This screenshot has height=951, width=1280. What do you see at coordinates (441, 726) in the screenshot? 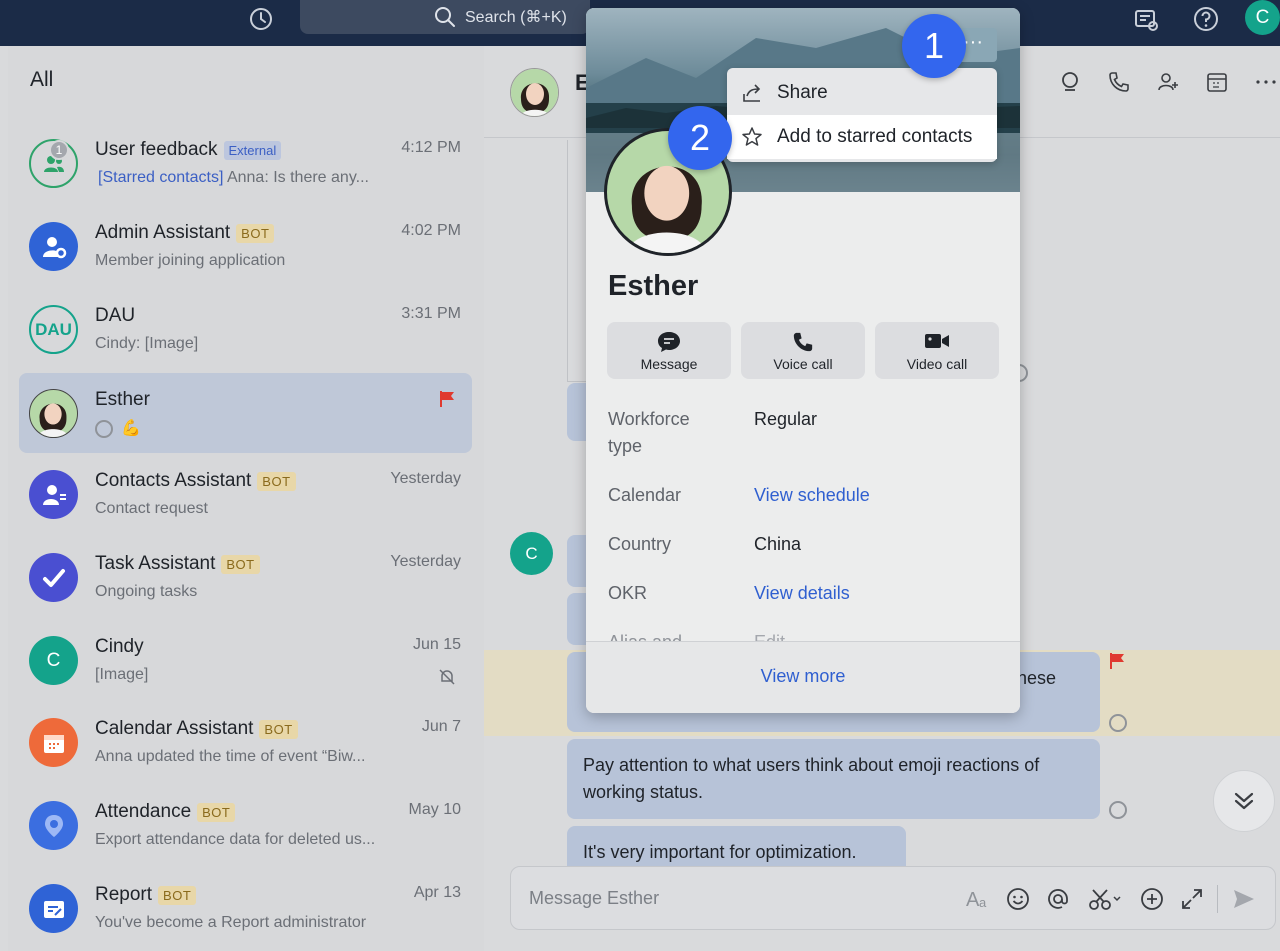
I see `chat-time: Jun 7` at bounding box center [441, 726].